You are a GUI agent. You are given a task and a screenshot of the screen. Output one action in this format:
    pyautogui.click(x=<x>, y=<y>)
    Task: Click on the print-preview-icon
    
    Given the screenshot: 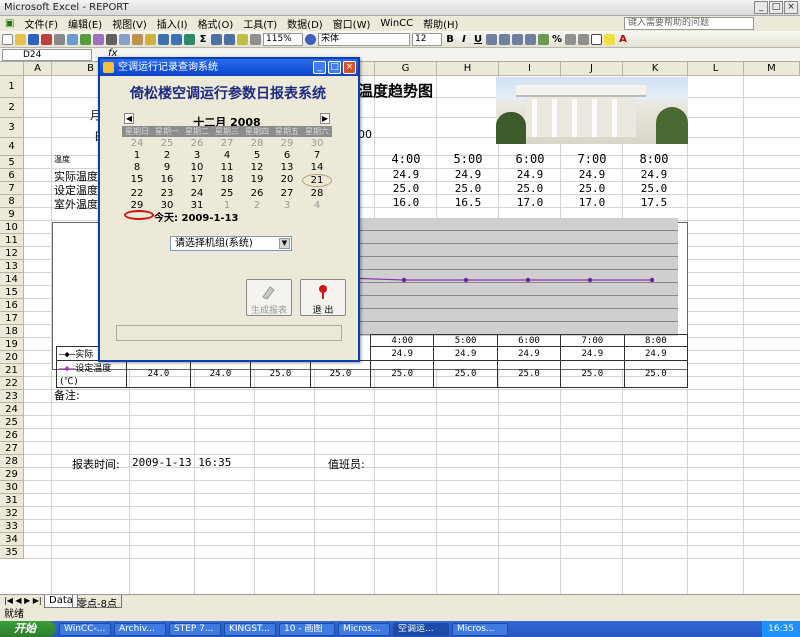 What is the action you would take?
    pyautogui.click(x=72, y=39)
    